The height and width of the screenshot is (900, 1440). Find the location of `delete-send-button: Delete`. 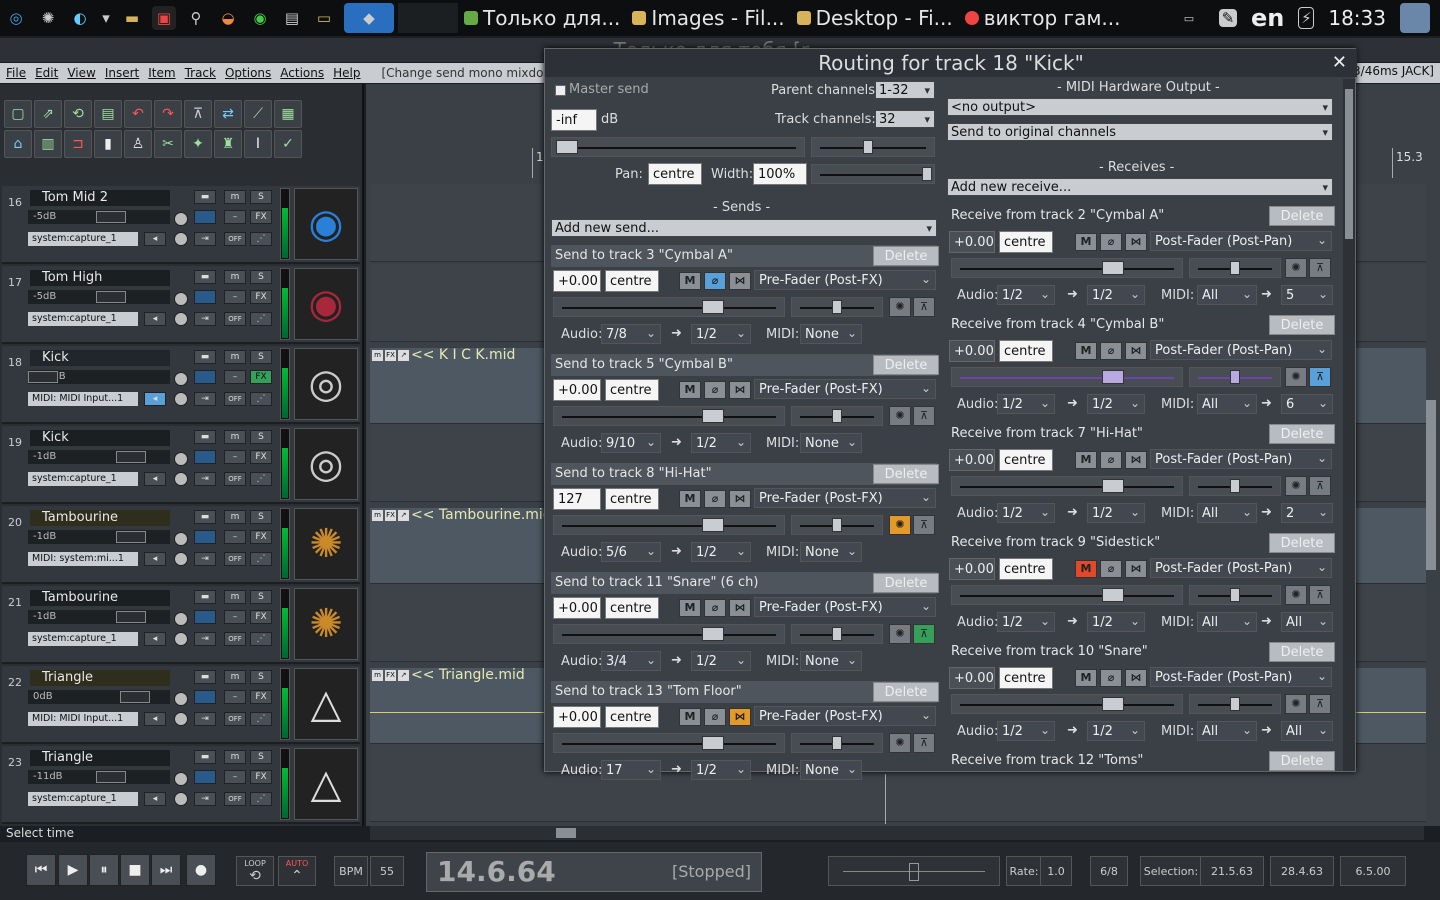

delete-send-button: Delete is located at coordinates (906, 474).